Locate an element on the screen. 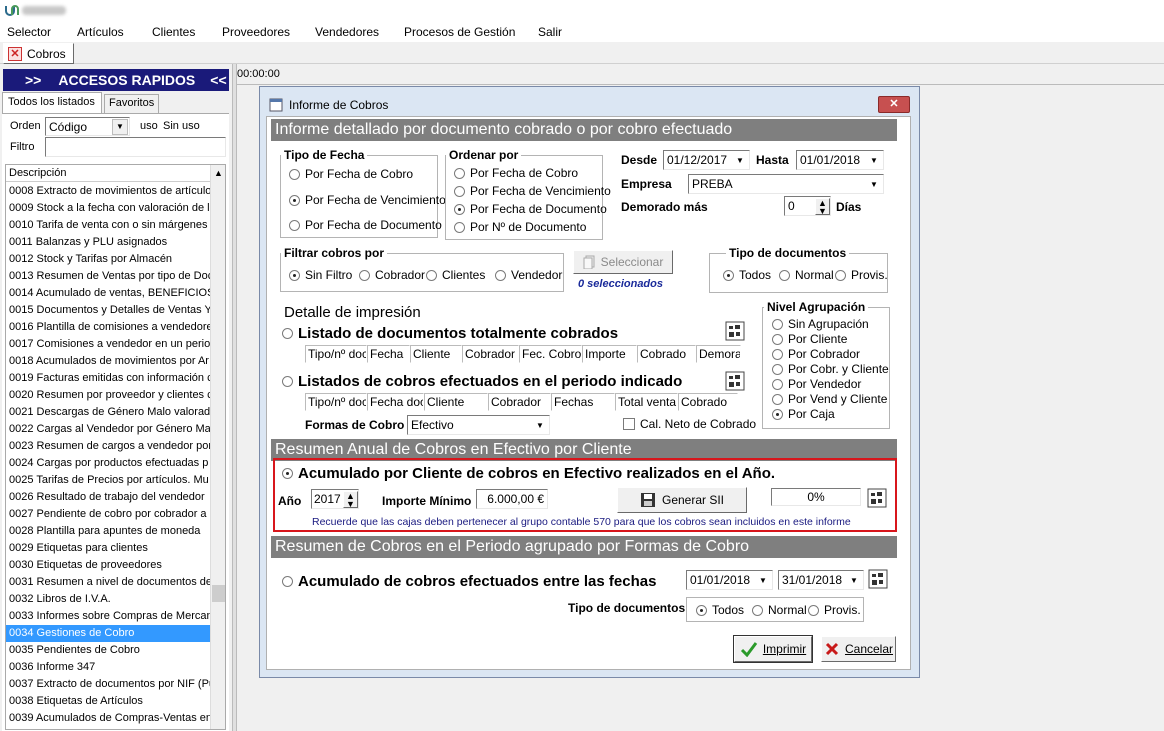 The width and height of the screenshot is (1164, 731). tab-cobros: ✕ Cobros is located at coordinates (38, 53).